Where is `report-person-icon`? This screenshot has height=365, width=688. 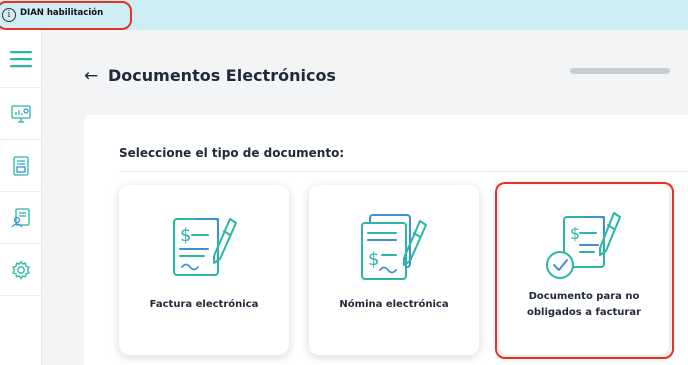 report-person-icon is located at coordinates (20, 217).